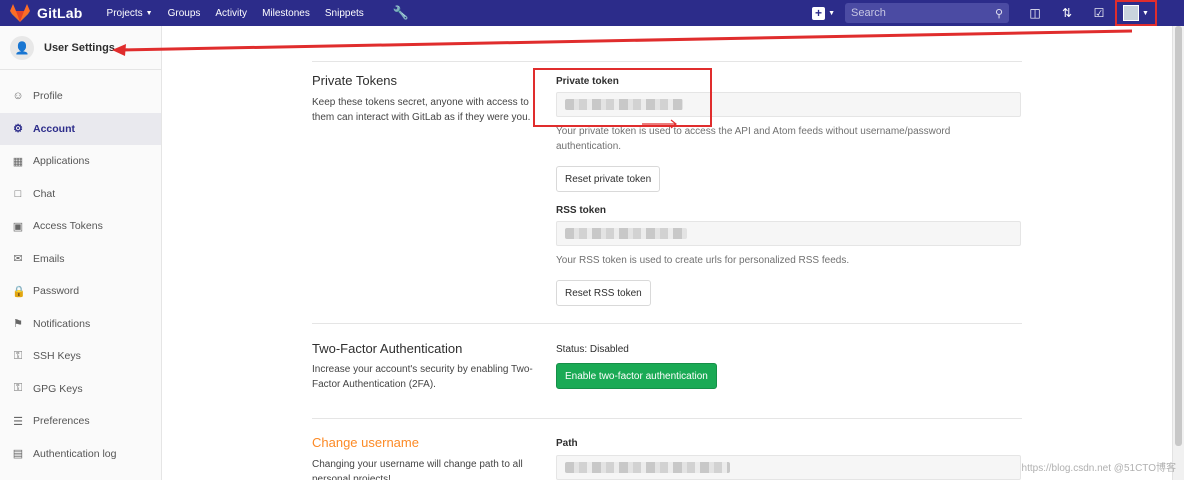  What do you see at coordinates (18, 161) in the screenshot?
I see `applications-icon: ▦` at bounding box center [18, 161].